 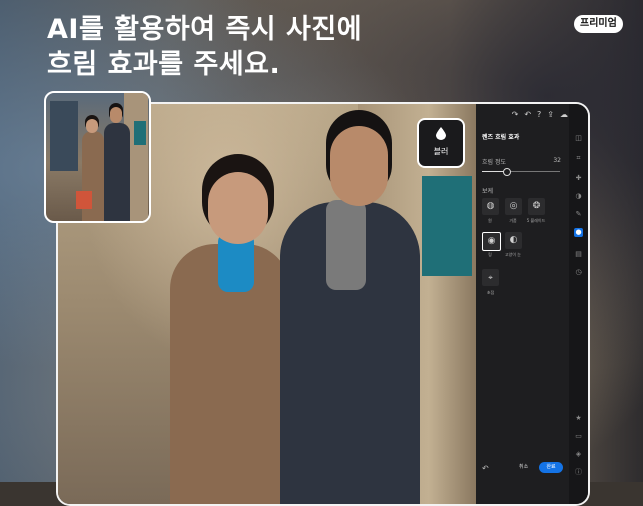 I want to click on slider-thumb, so click(x=506, y=172).